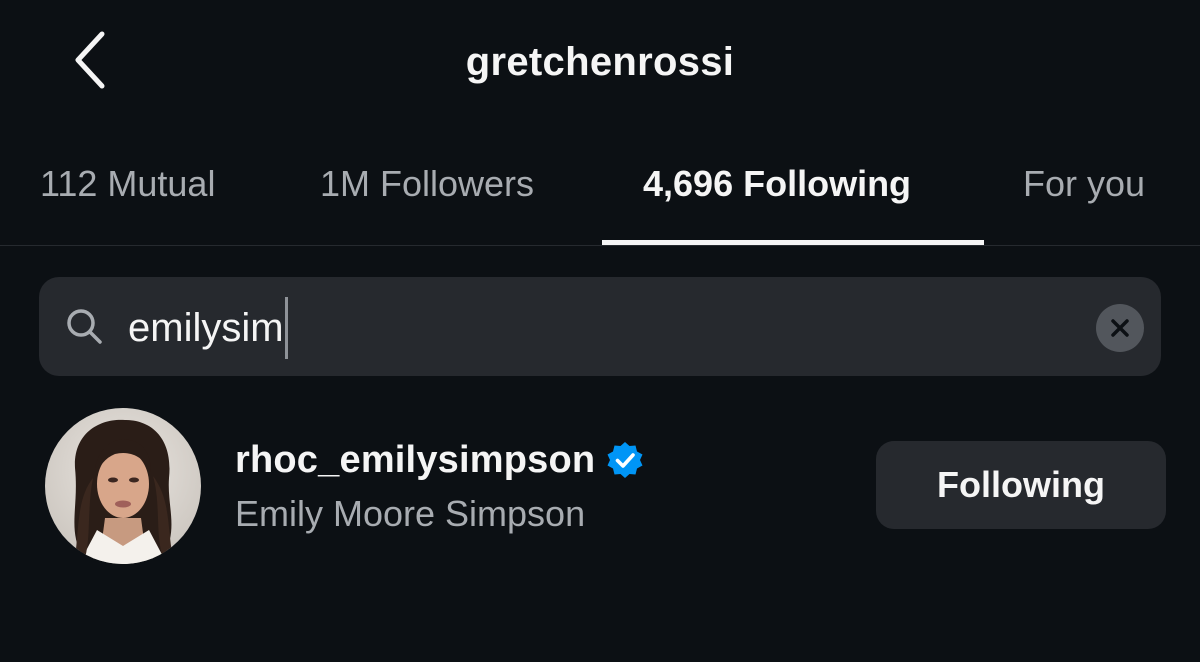 This screenshot has width=1200, height=662. What do you see at coordinates (84, 326) in the screenshot?
I see `search-icon` at bounding box center [84, 326].